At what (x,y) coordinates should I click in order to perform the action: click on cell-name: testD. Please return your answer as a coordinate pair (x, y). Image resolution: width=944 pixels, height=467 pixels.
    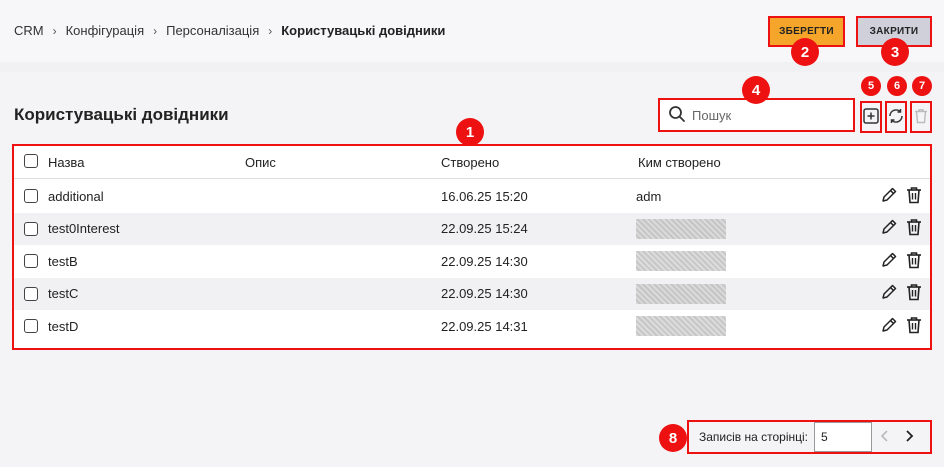
    Looking at the image, I should click on (63, 326).